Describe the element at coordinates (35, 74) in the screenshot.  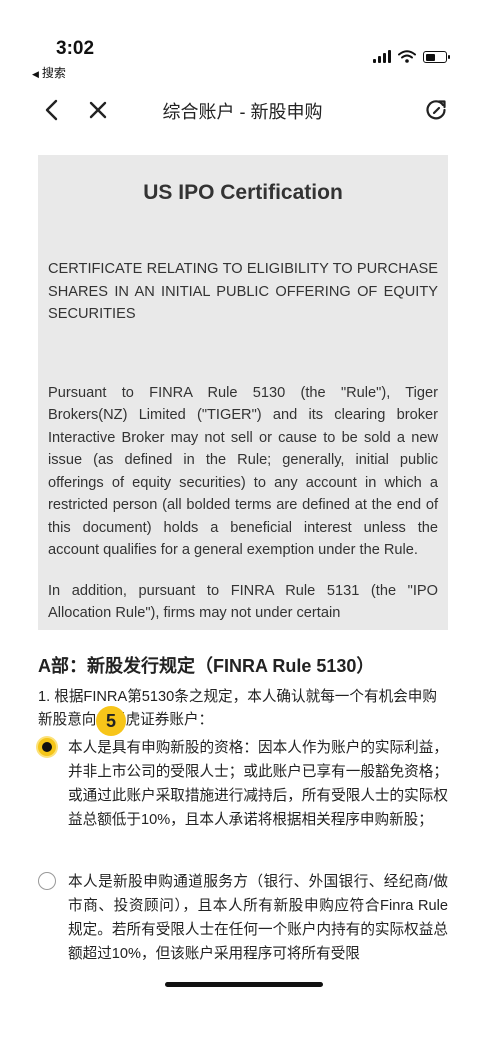
I see `back-triangle-icon: ◀` at that location.